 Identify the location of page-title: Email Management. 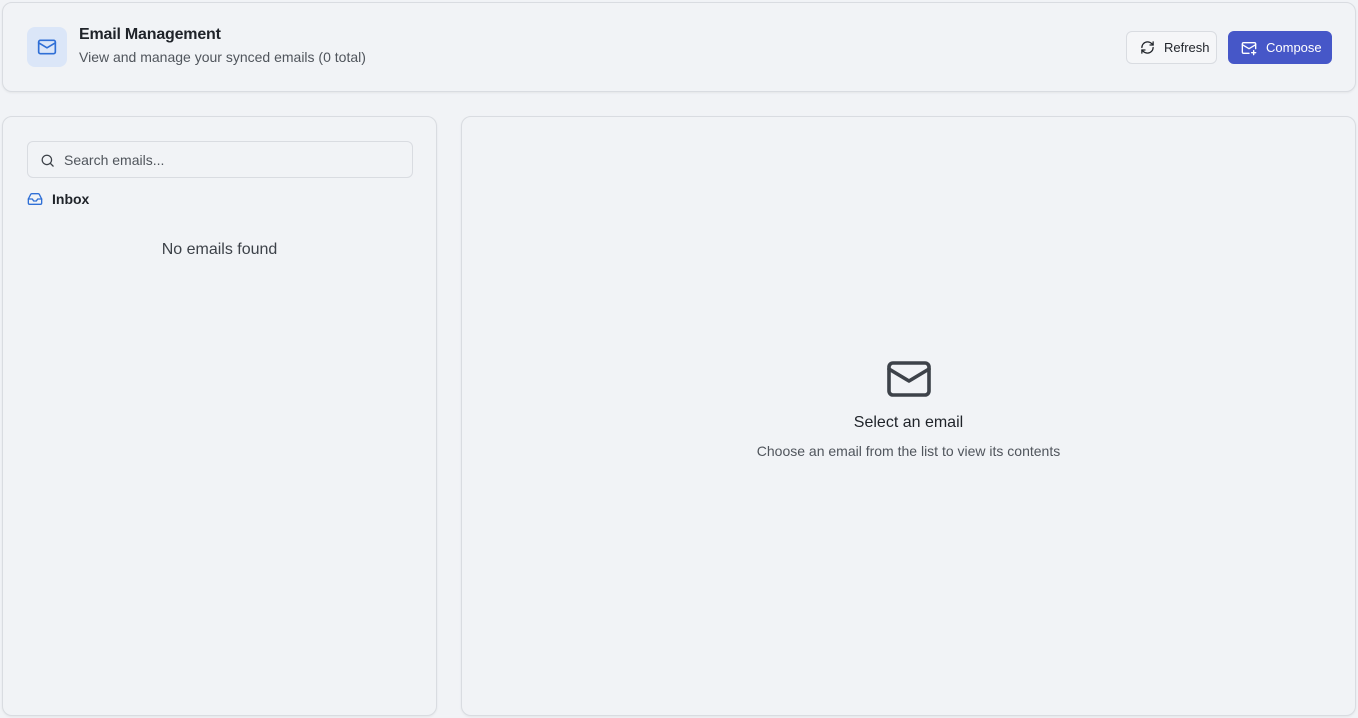
(150, 34).